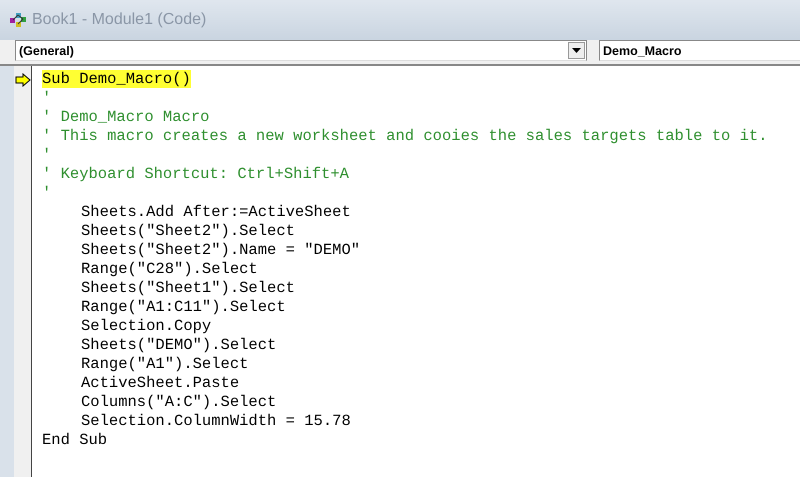  What do you see at coordinates (146, 326) in the screenshot?
I see `code-line: Selection.Copy` at bounding box center [146, 326].